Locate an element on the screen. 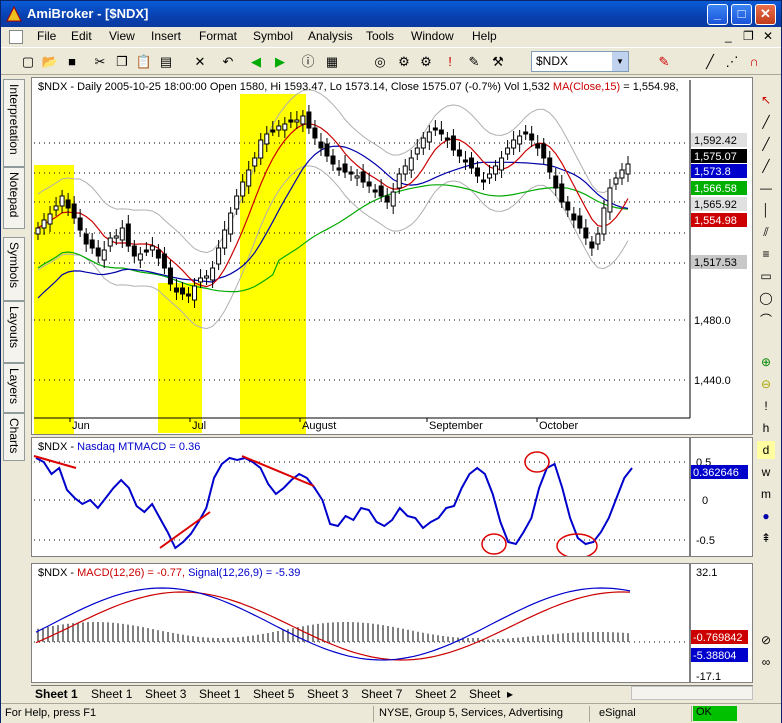 This screenshot has height=723, width=782. settings-icon: ⚙ is located at coordinates (404, 62).